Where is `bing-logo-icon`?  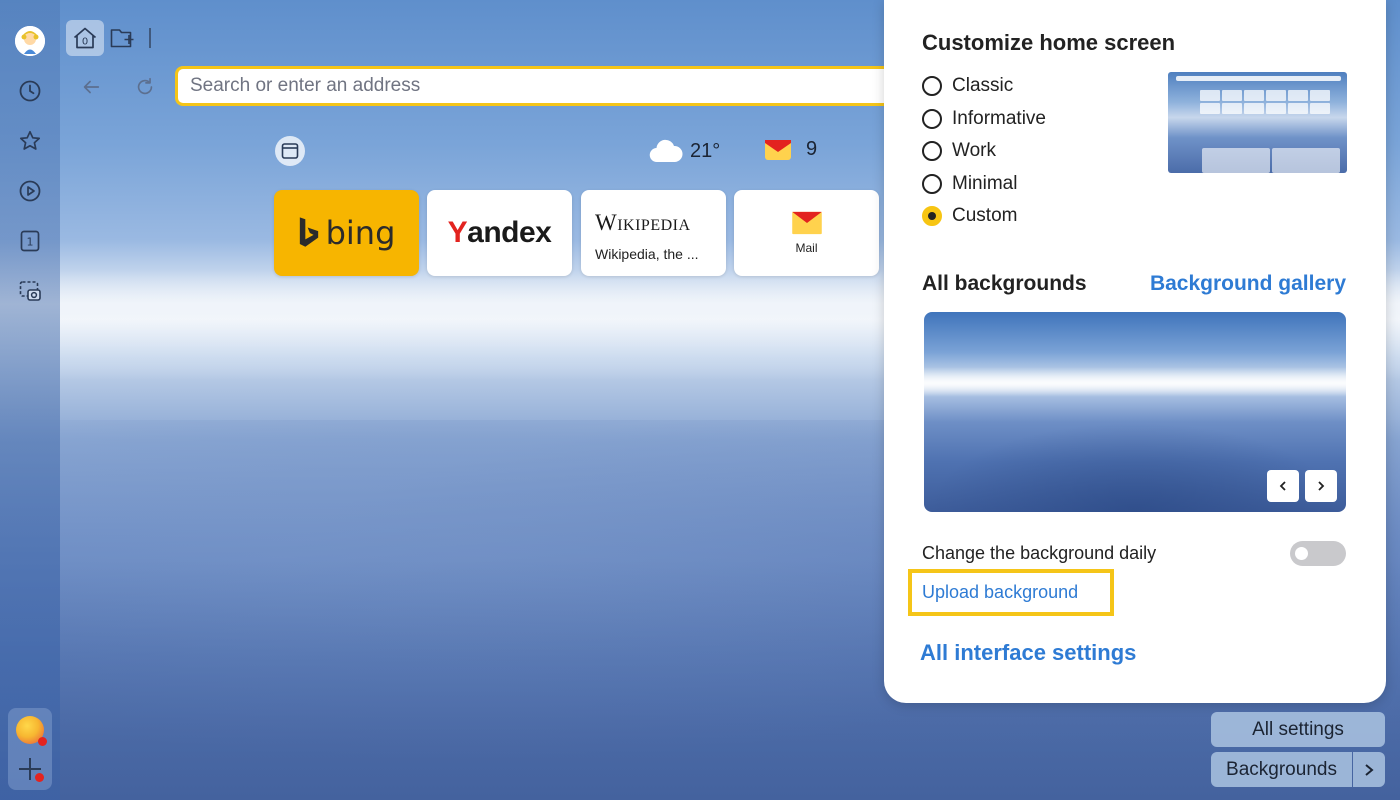 bing-logo-icon is located at coordinates (308, 232).